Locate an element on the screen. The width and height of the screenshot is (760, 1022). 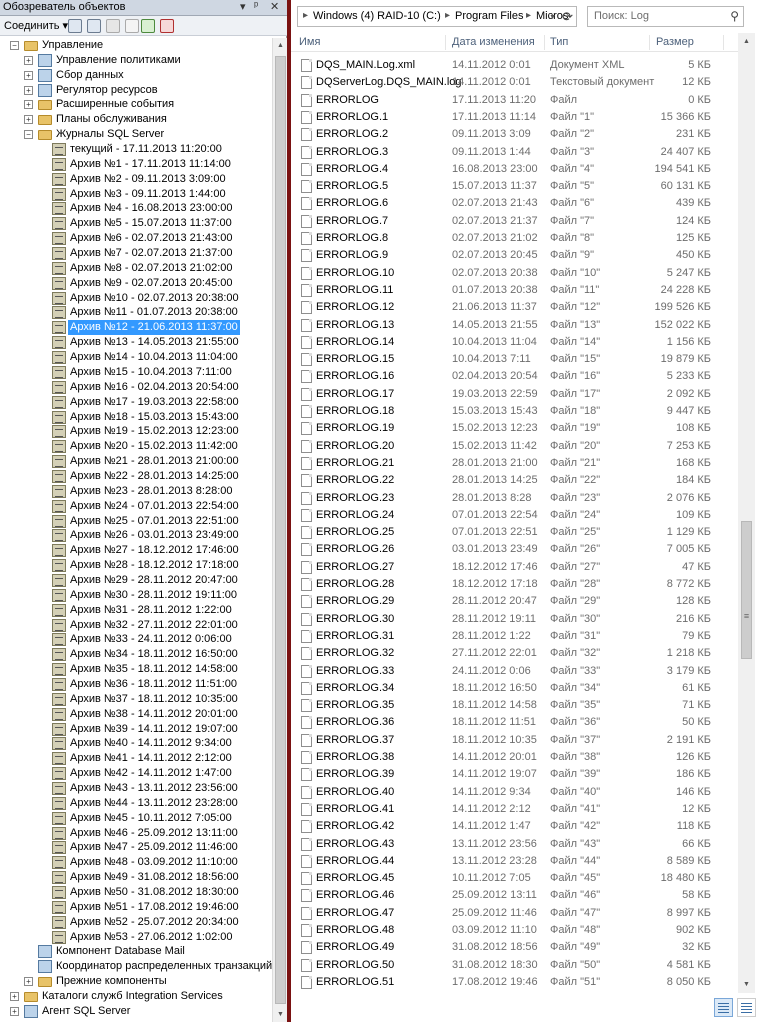
tree-node: + Регулятор ресурсов is located at coordinates (136, 90).